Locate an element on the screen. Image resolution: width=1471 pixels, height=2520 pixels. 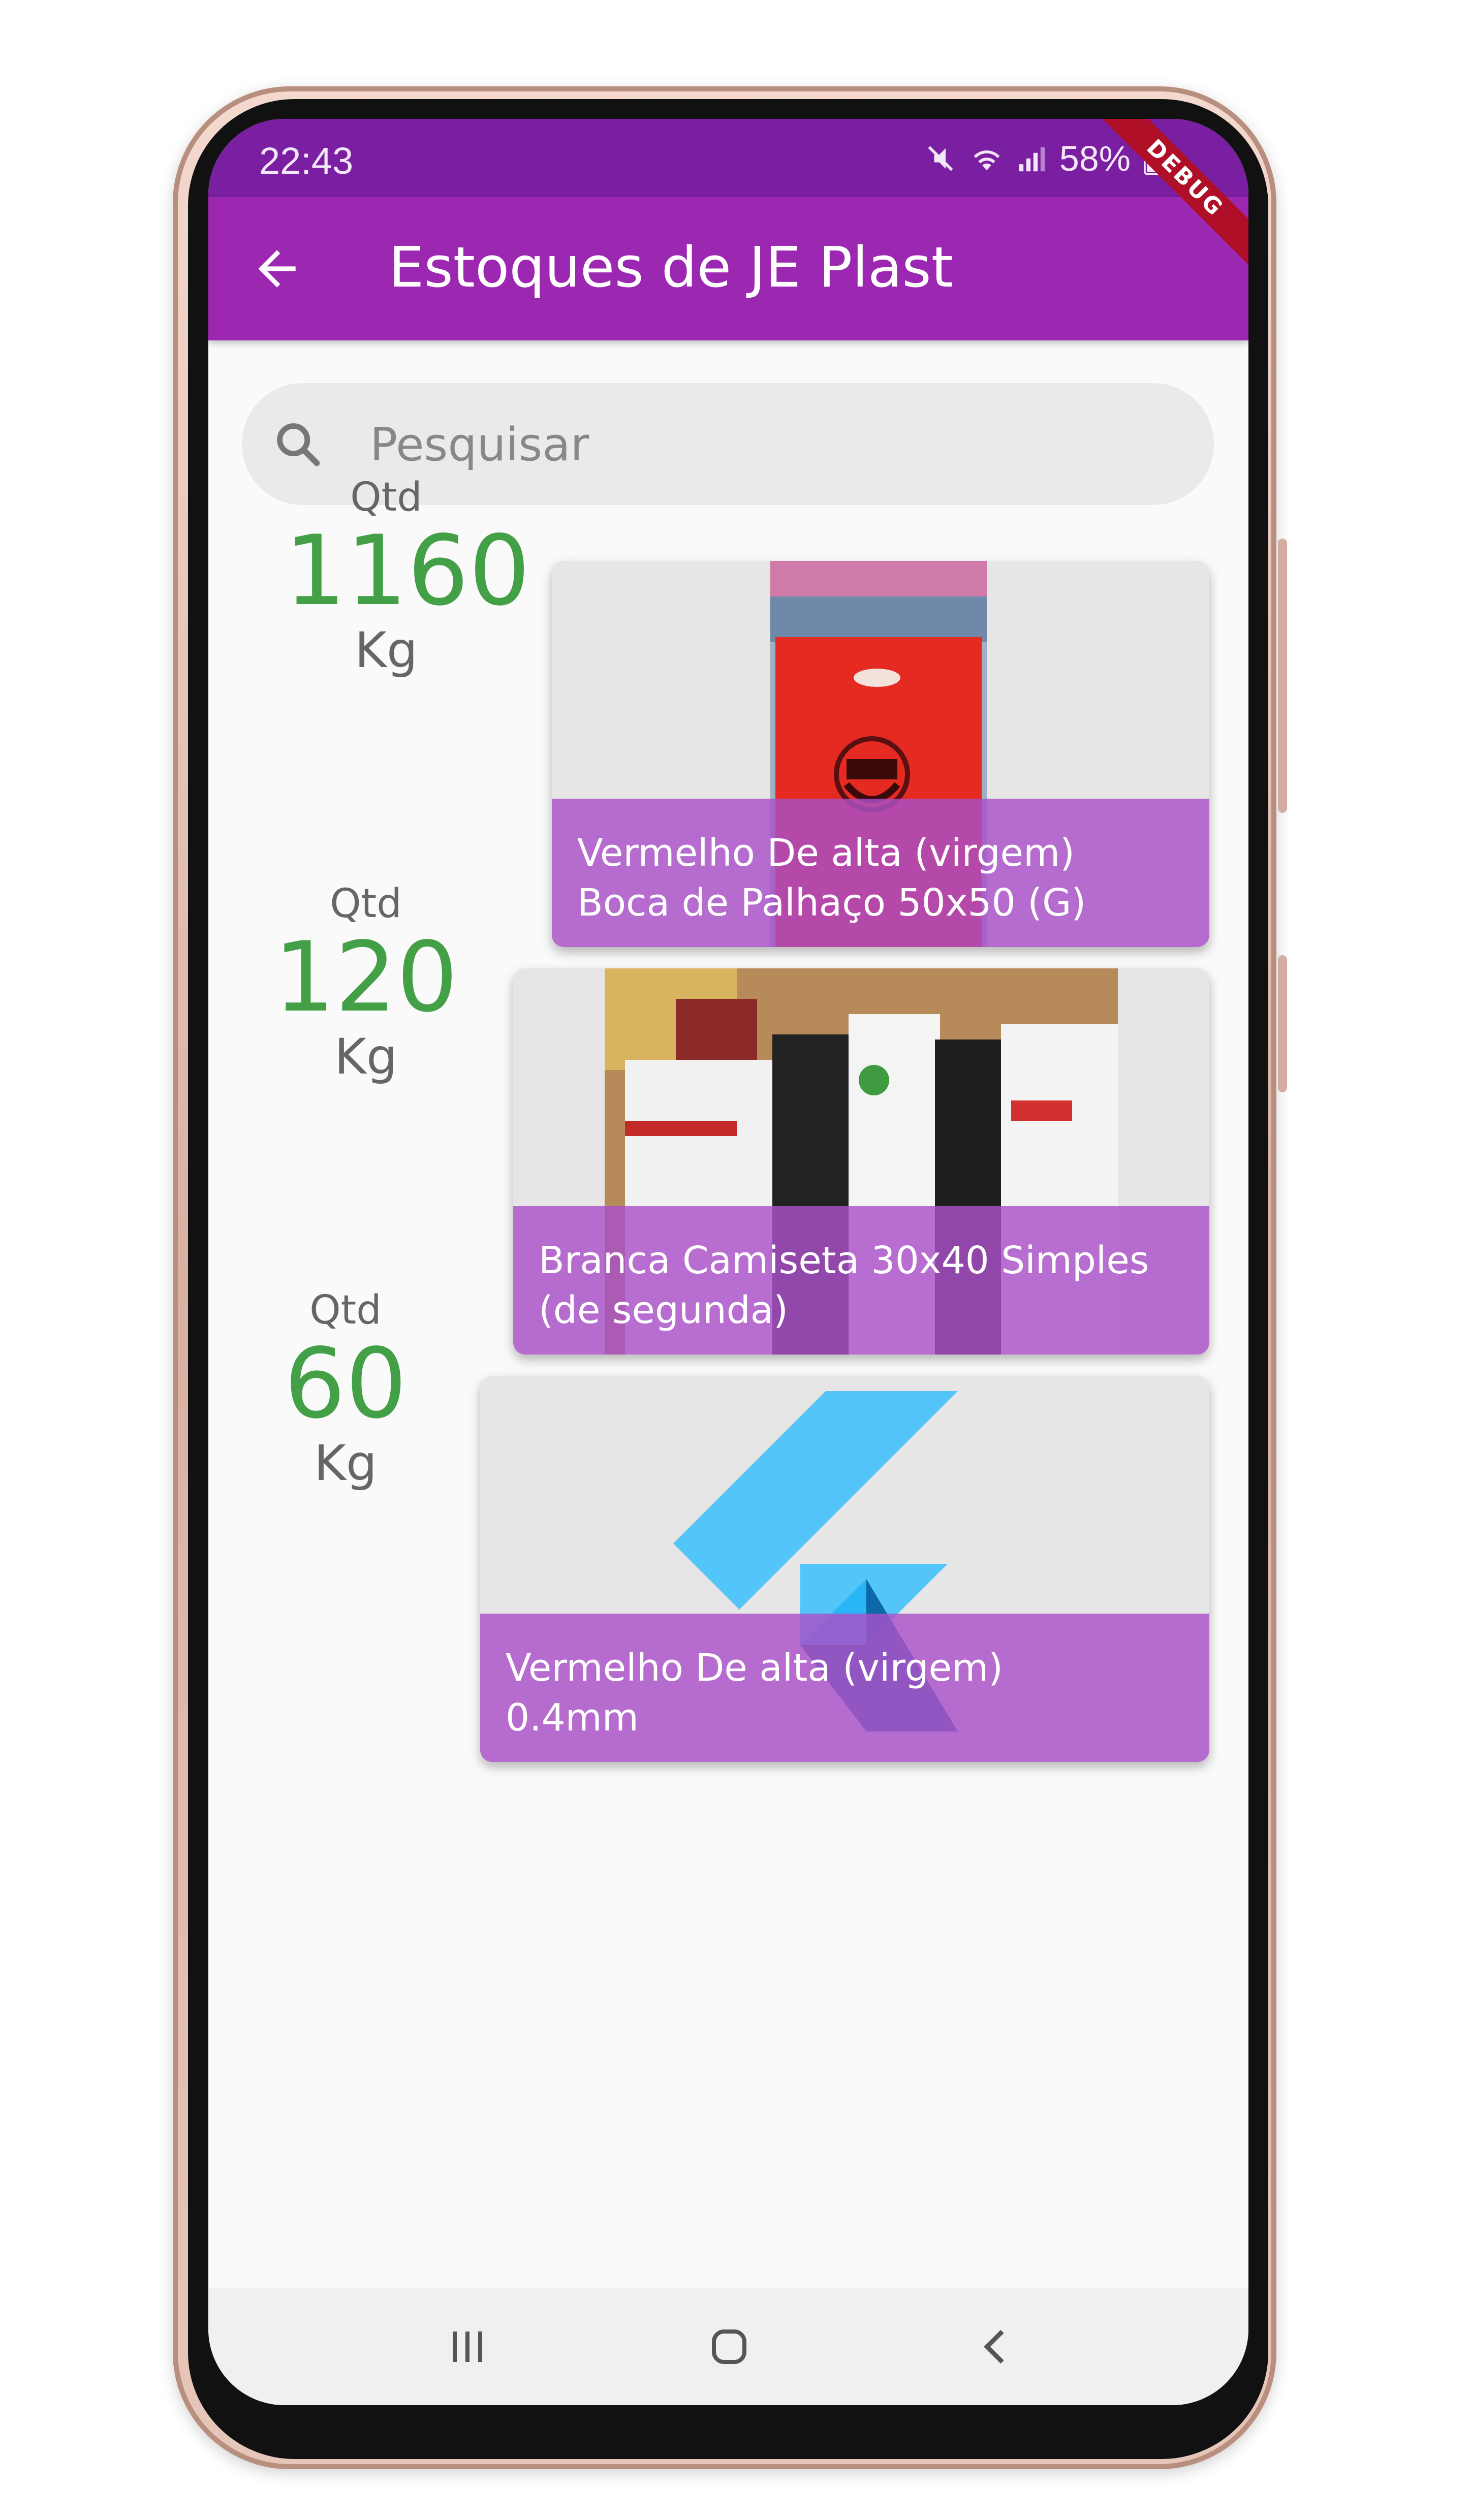
back-button is located at coordinates (277, 269).